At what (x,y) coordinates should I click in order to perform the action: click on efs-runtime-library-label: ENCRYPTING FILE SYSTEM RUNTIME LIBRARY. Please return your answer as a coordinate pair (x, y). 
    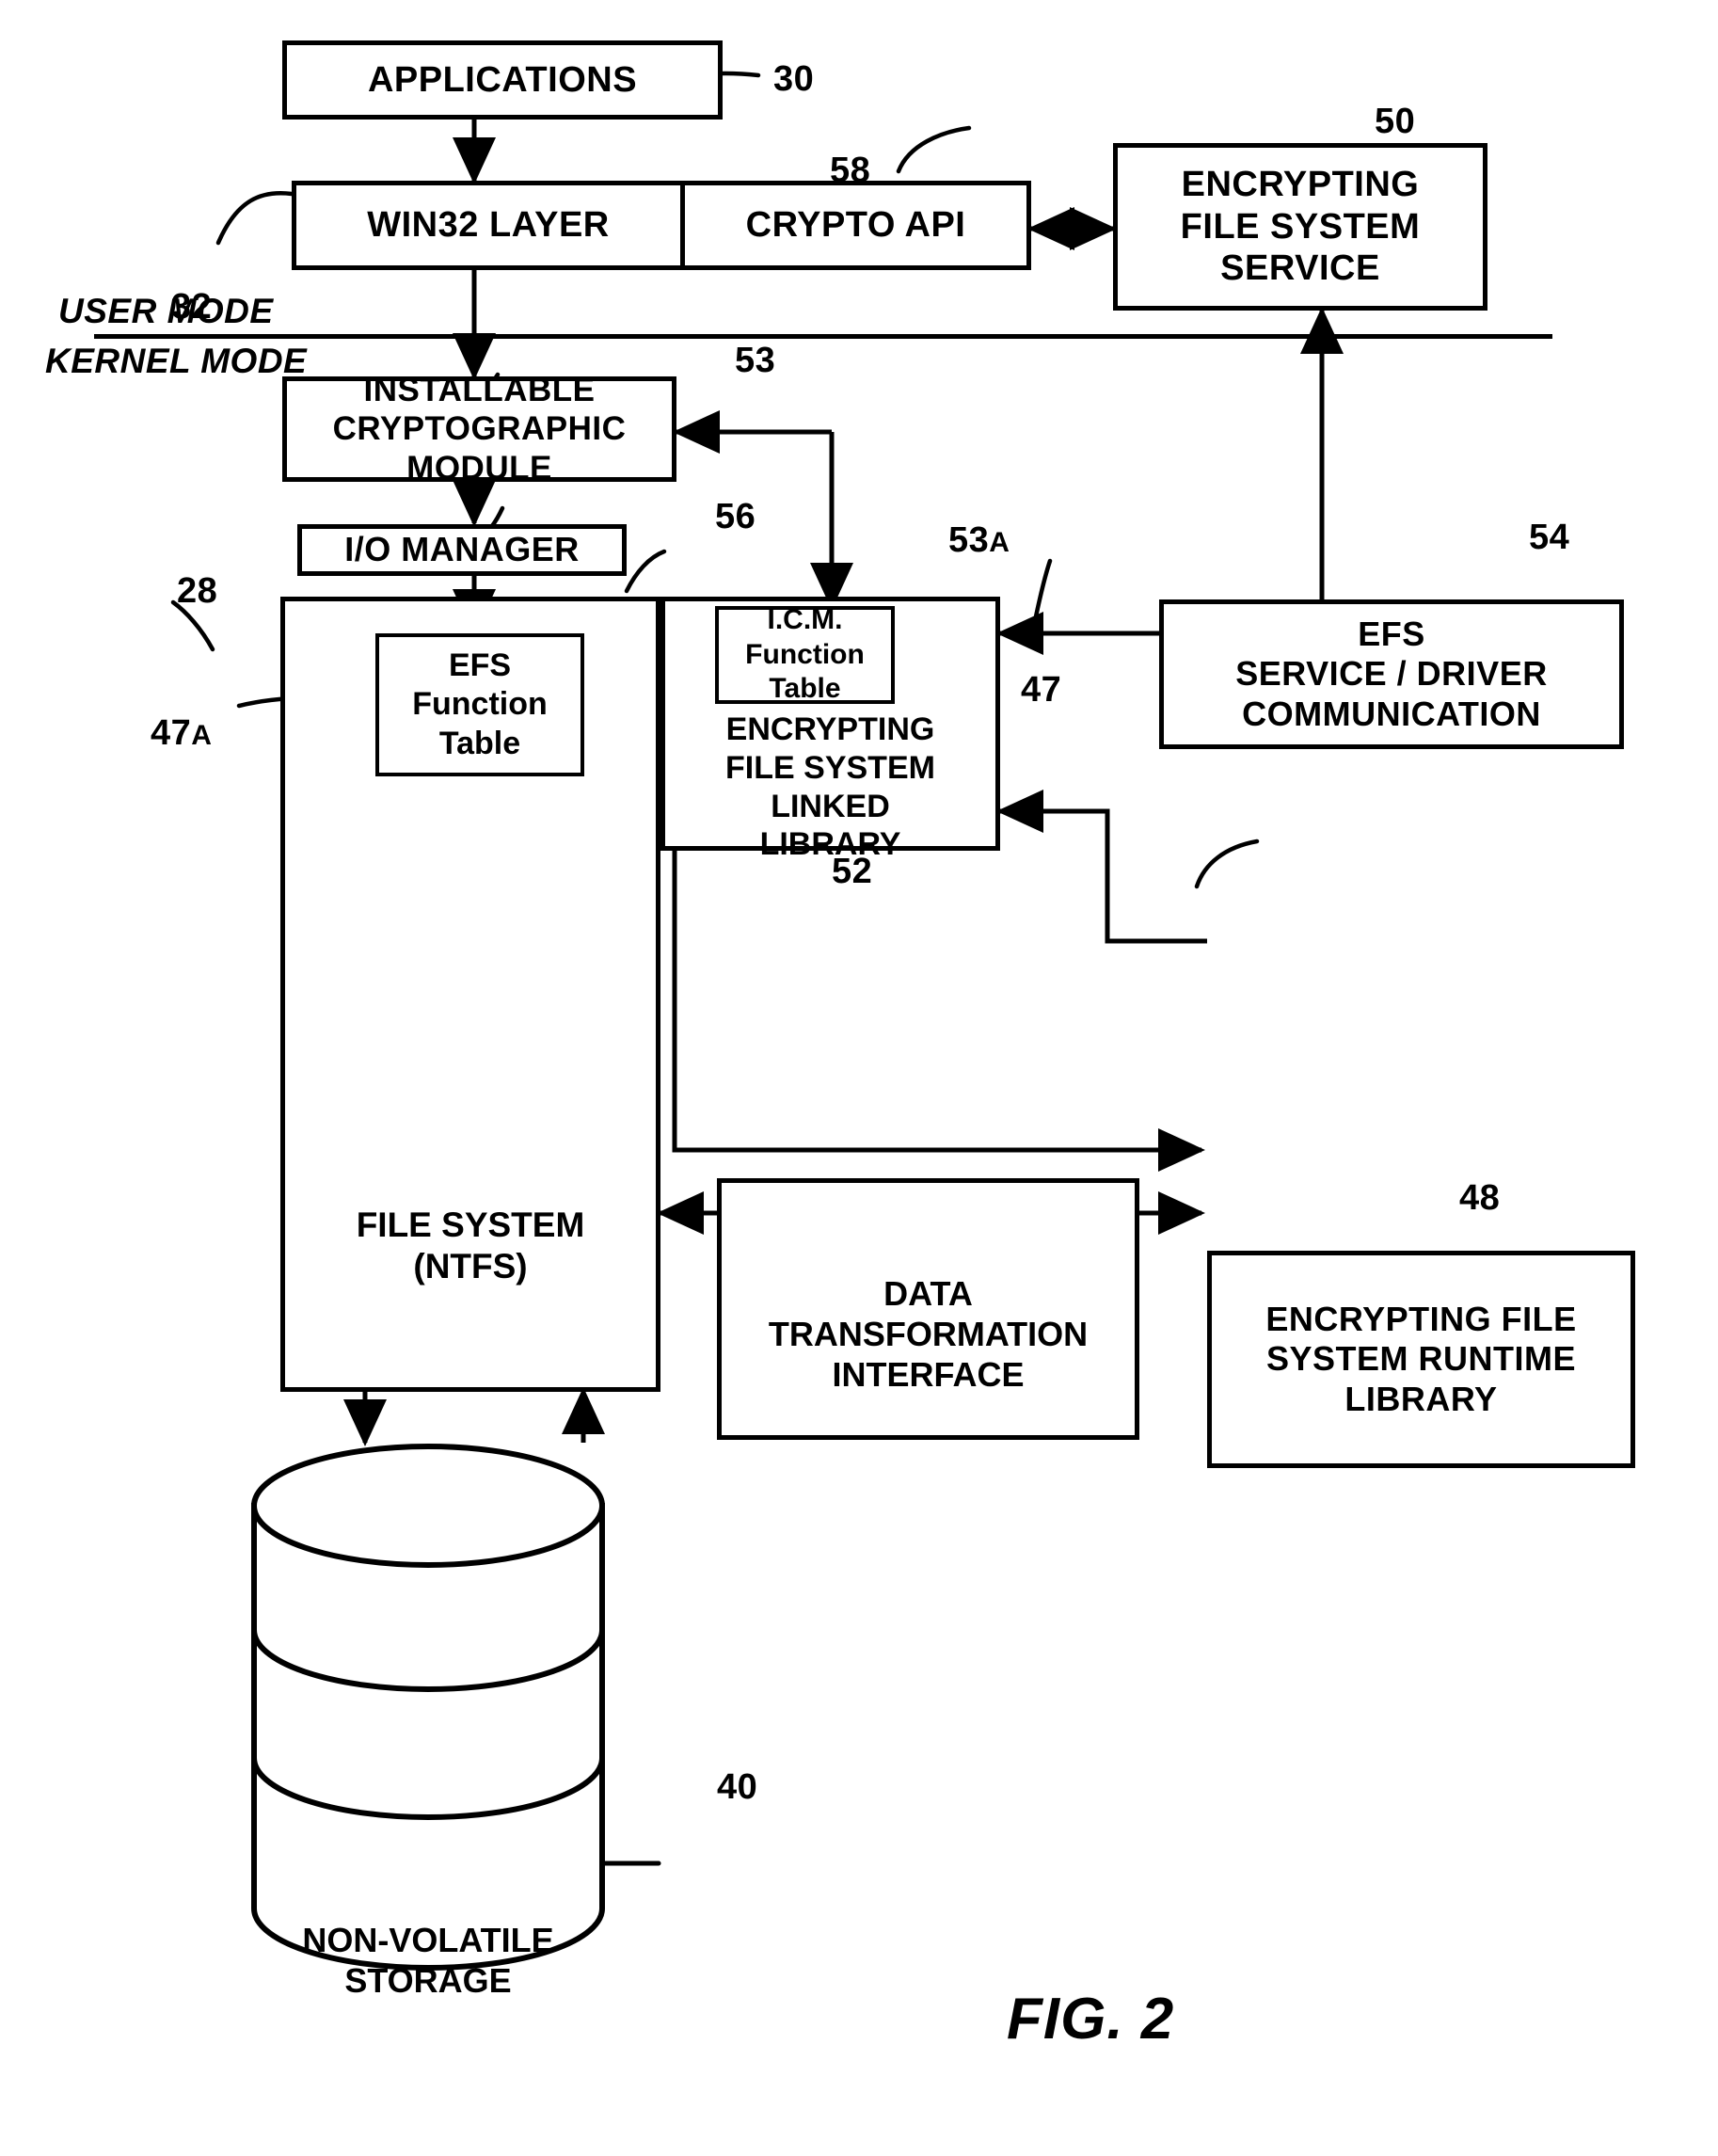
    Looking at the image, I should click on (1421, 1358).